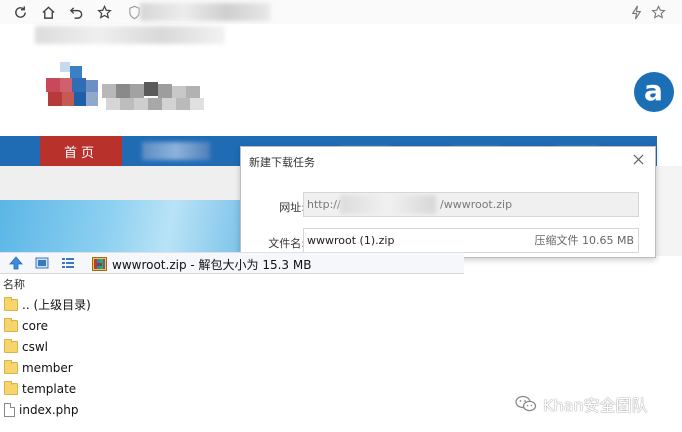  I want to click on site-grey-band, so click(120, 183).